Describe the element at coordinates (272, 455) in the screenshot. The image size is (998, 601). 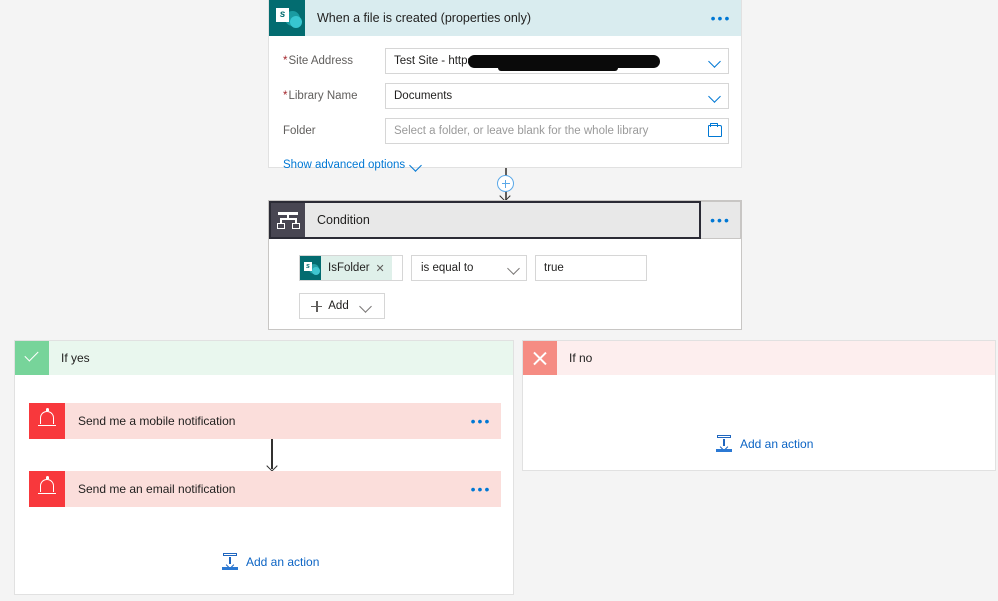
I see `action-connector-arrow` at that location.